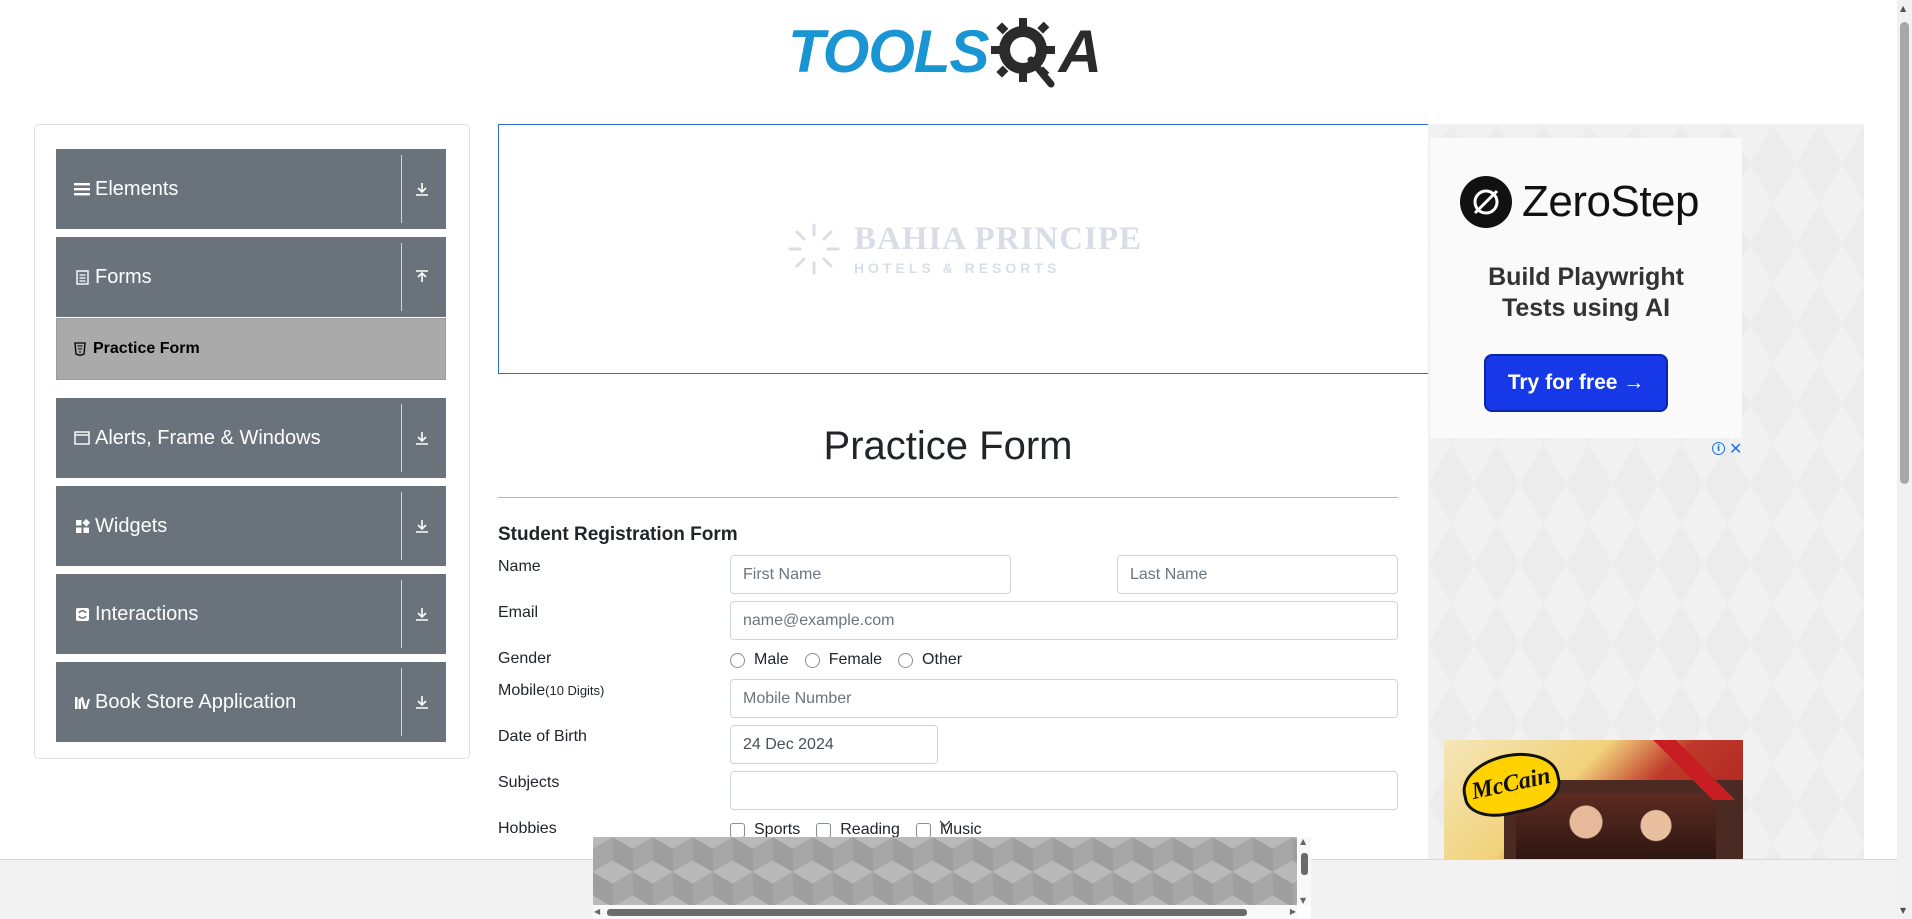  I want to click on first-name-input: First Name, so click(870, 574).